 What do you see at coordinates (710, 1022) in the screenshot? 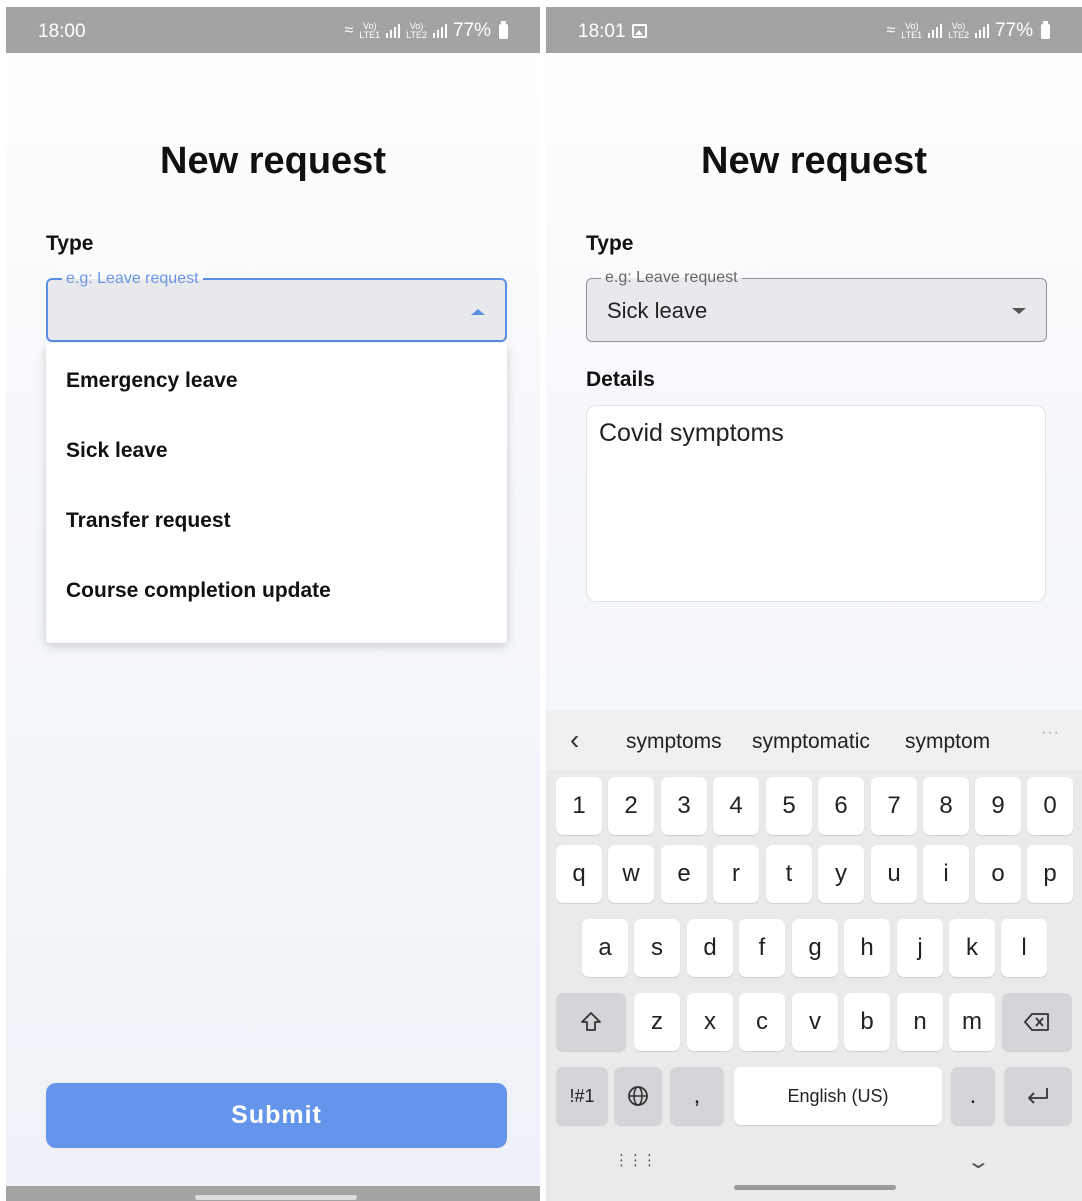
I see `key-x: x` at bounding box center [710, 1022].